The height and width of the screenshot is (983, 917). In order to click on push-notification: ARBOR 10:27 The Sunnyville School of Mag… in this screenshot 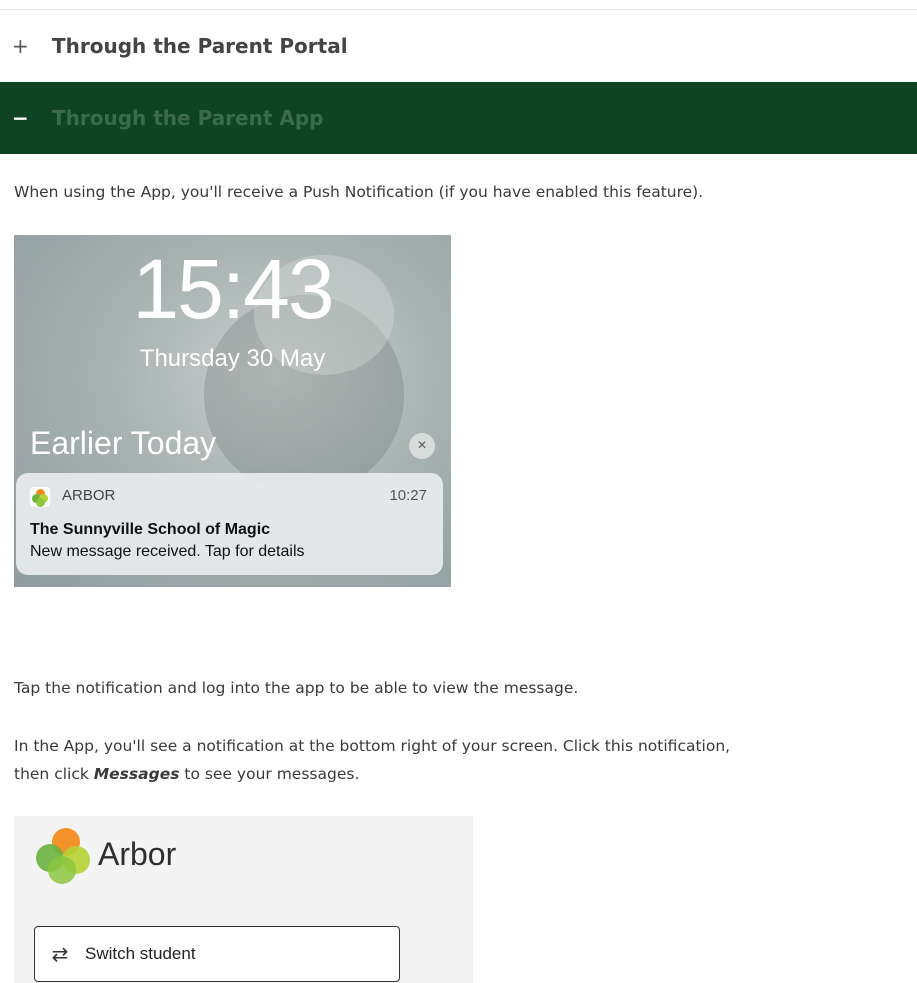, I will do `click(229, 524)`.